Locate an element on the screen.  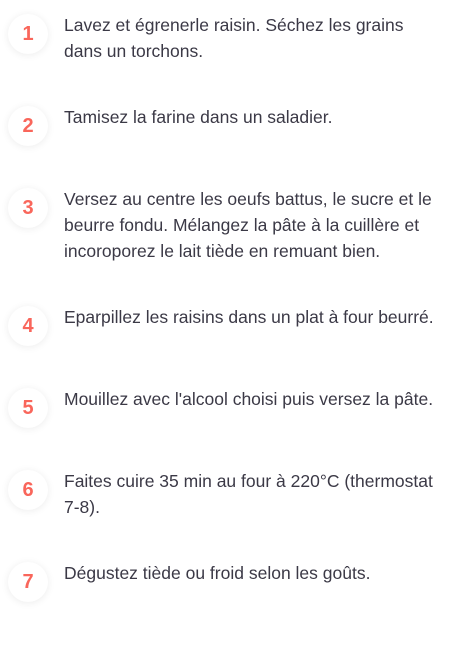
recipe-step: 2 Tamisez la farine dans un saladier. is located at coordinates (228, 125).